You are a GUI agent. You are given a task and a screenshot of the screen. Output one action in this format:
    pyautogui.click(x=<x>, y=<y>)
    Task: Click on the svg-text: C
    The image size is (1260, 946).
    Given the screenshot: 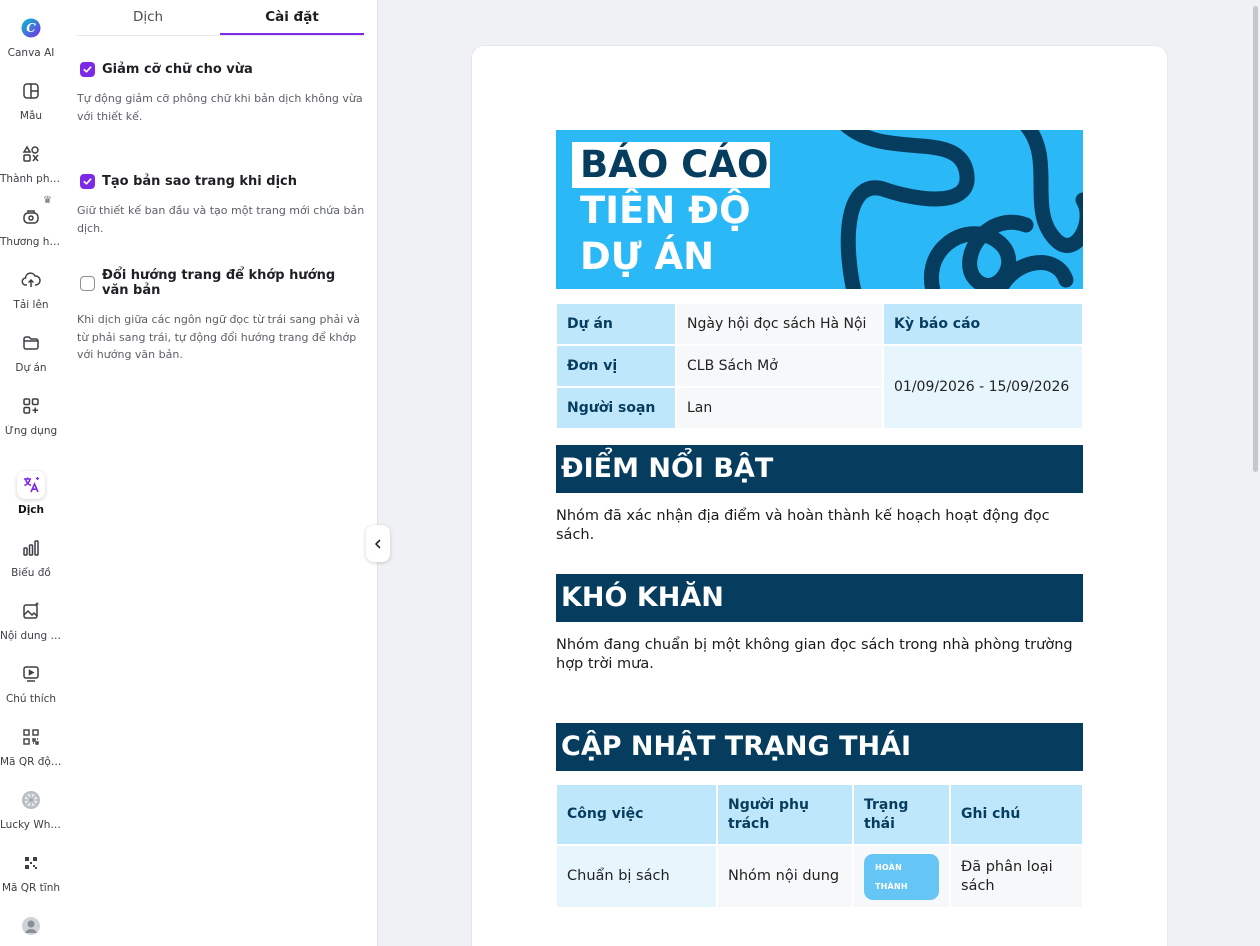 What is the action you would take?
    pyautogui.click(x=31, y=28)
    